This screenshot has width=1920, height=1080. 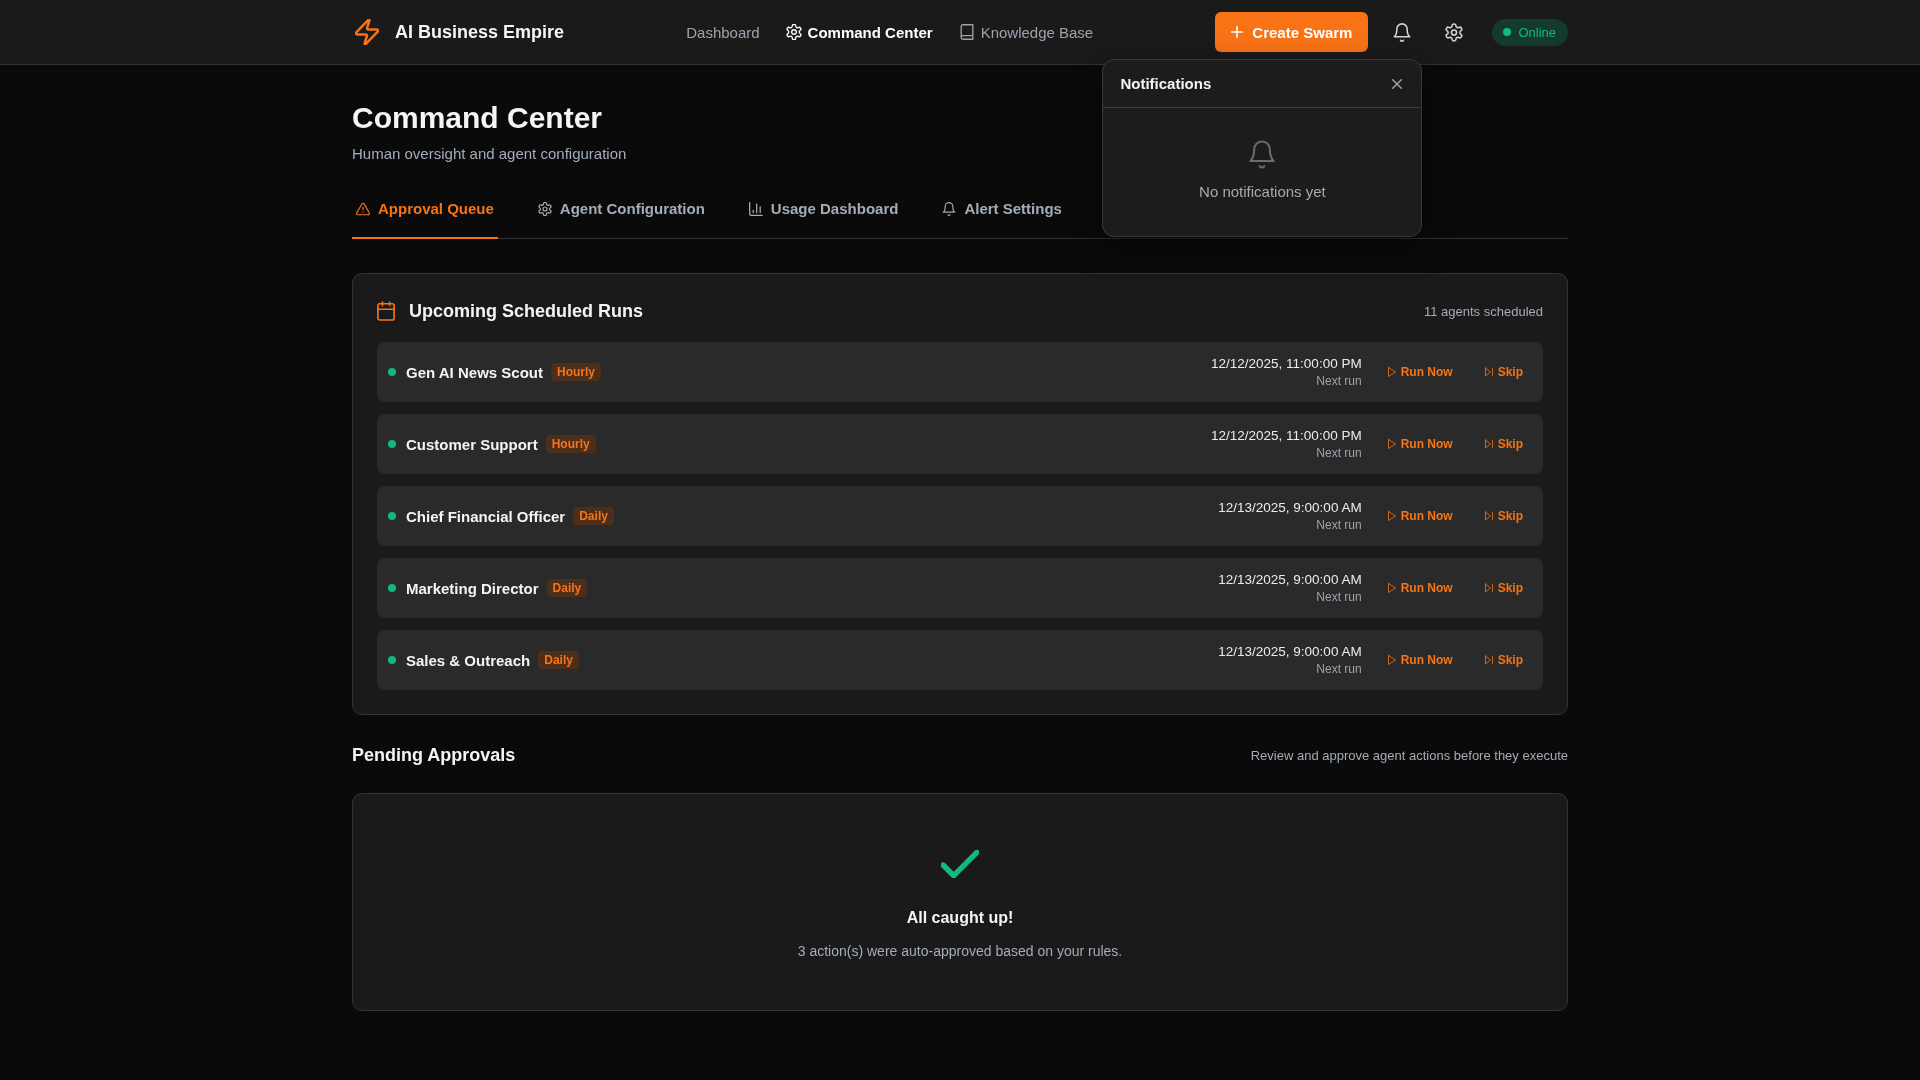 I want to click on agent-name: Gen AI News Scout, so click(x=474, y=372).